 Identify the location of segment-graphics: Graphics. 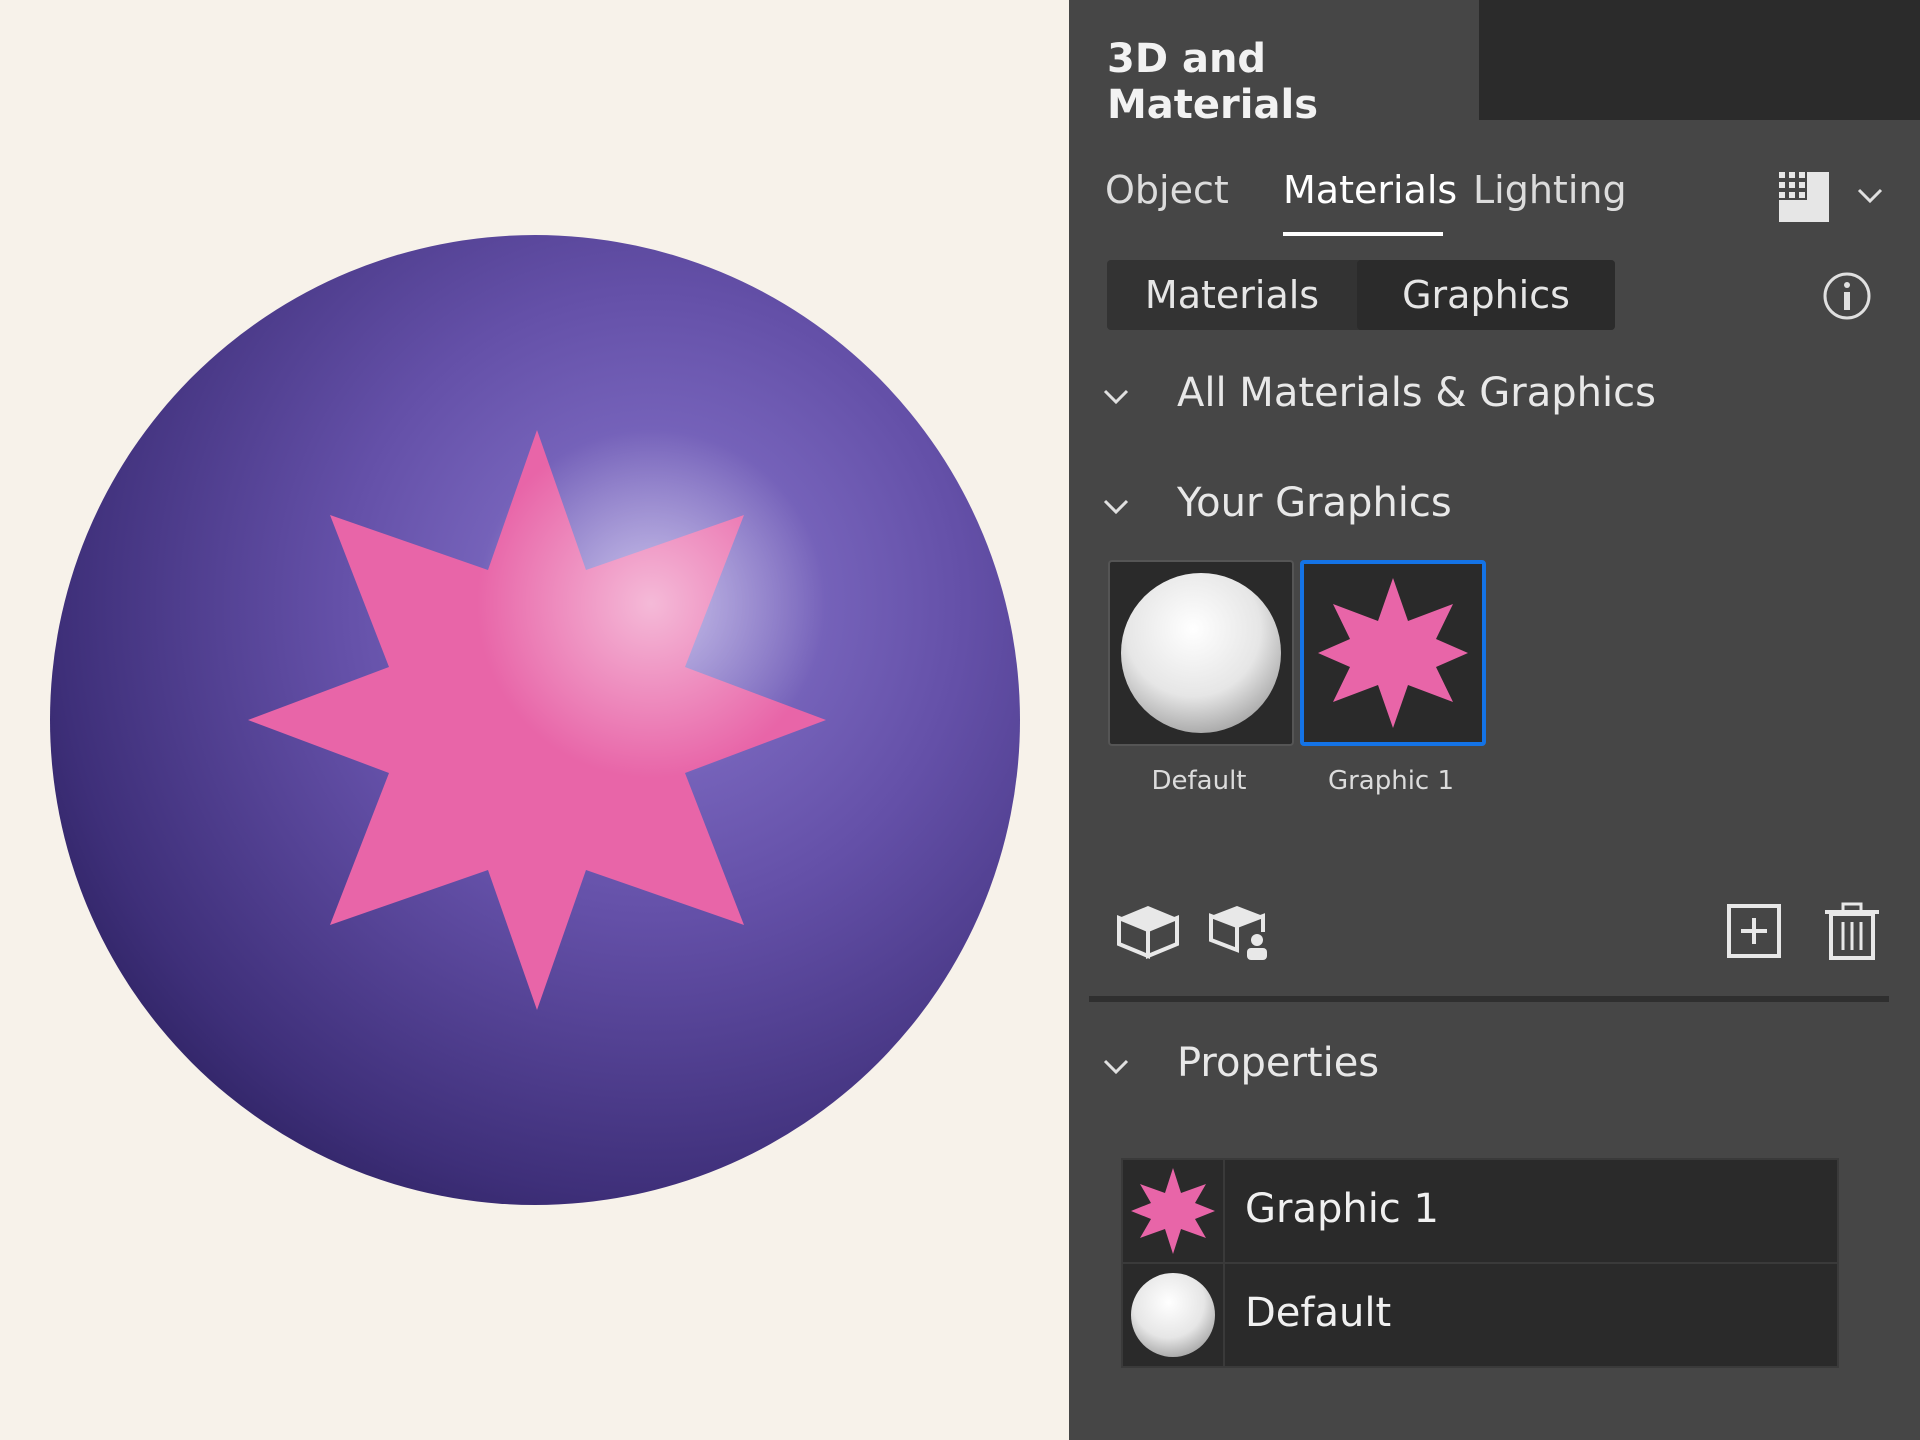
(1486, 295).